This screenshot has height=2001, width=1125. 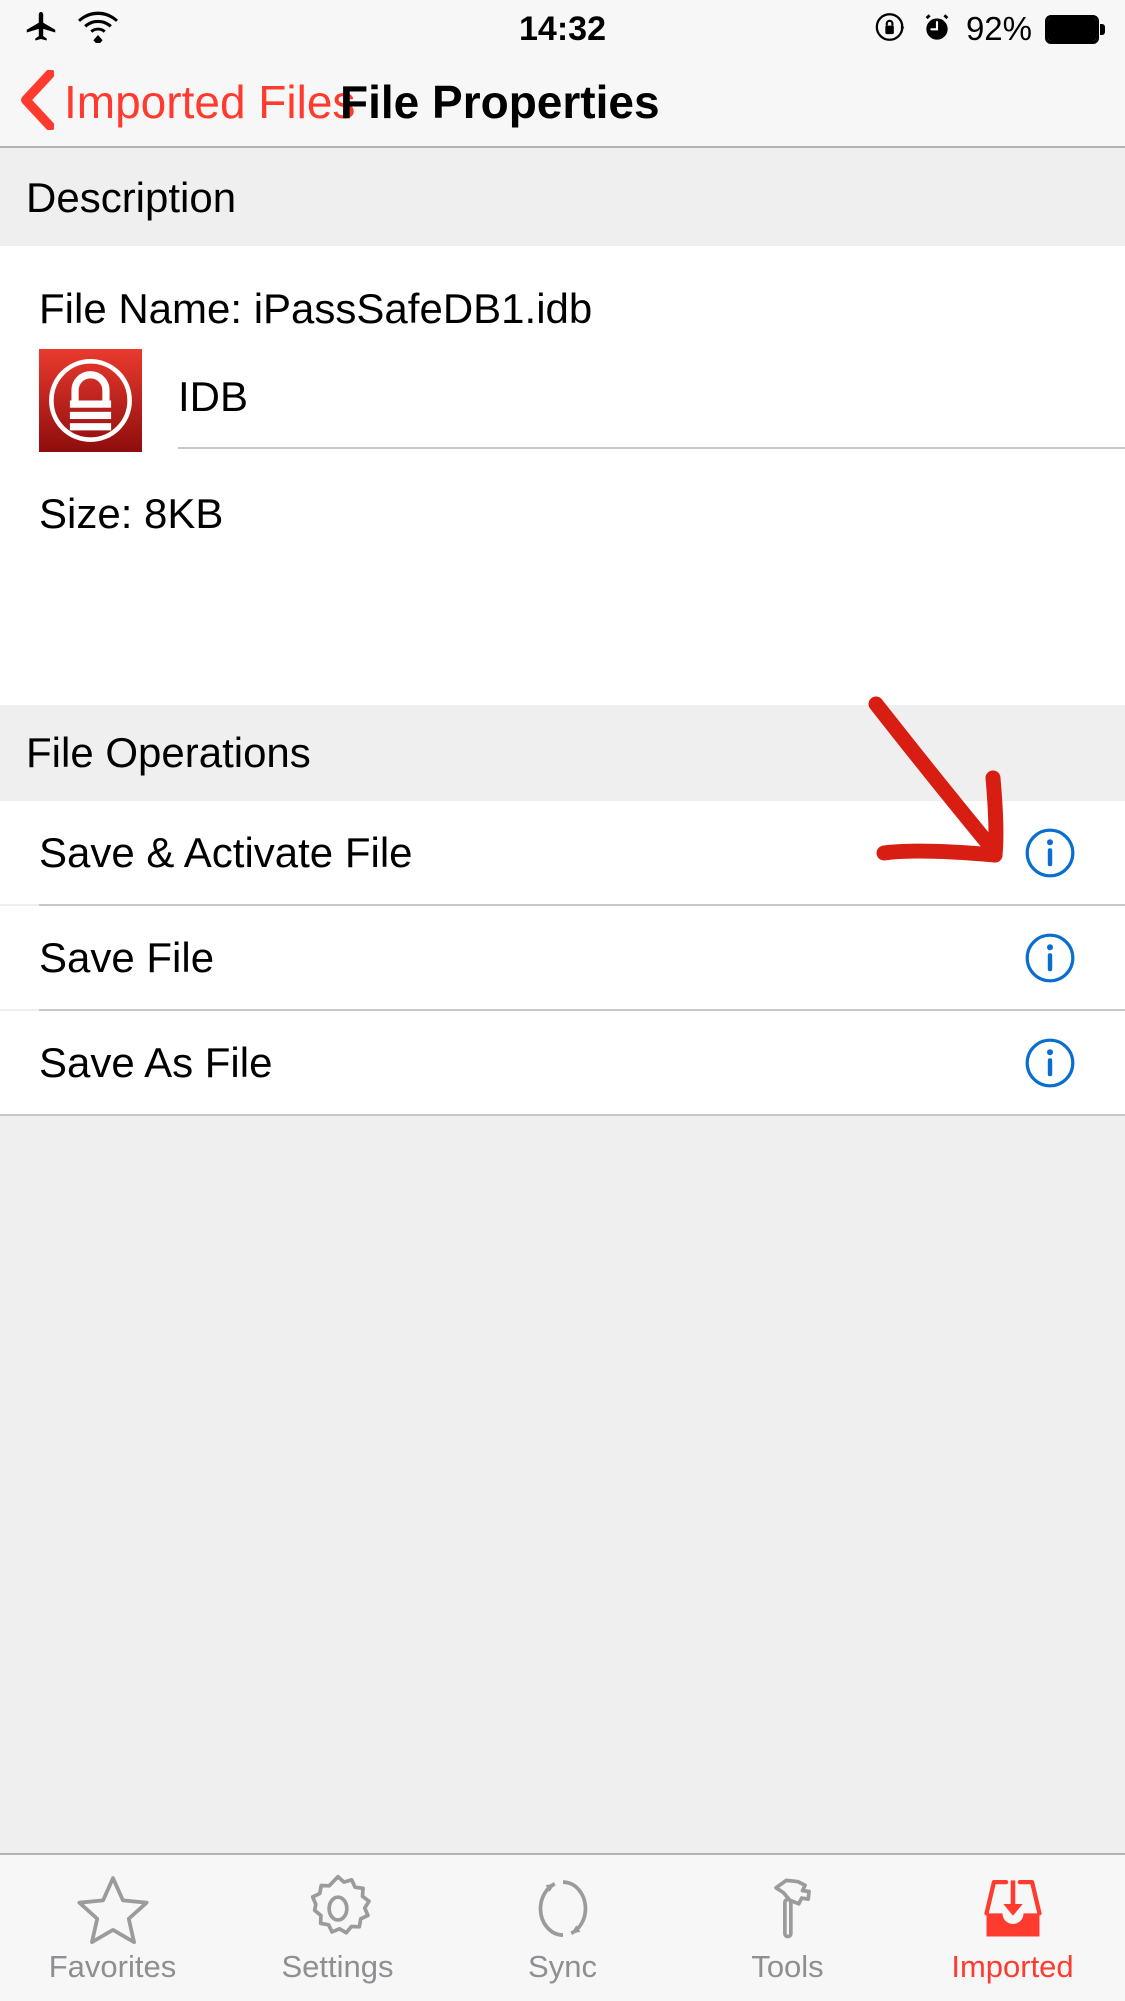 I want to click on section-header-file-operations: File Operations, so click(x=562, y=753).